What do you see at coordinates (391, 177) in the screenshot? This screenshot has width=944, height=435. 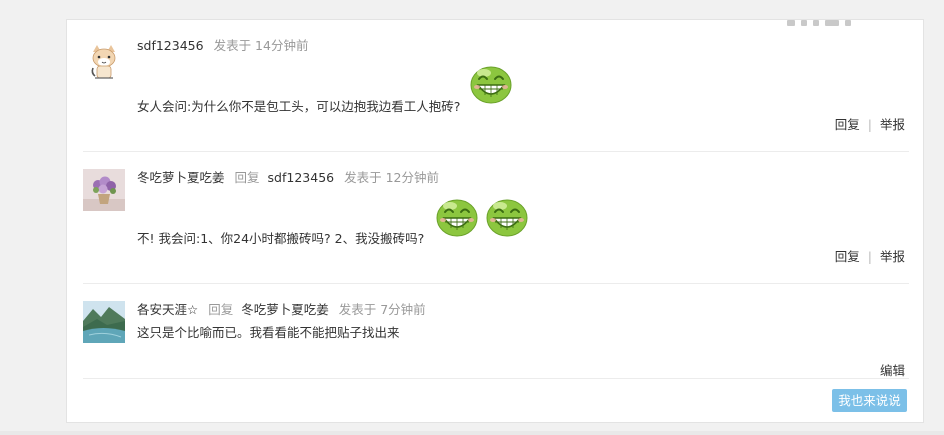 I see `timestamp: 发表于 12分钟前` at bounding box center [391, 177].